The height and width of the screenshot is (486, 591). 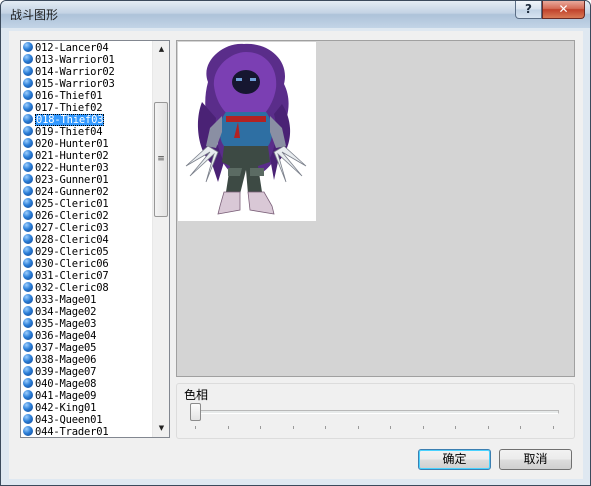 I want to click on list-item: 012-Lancer04, so click(x=86, y=48).